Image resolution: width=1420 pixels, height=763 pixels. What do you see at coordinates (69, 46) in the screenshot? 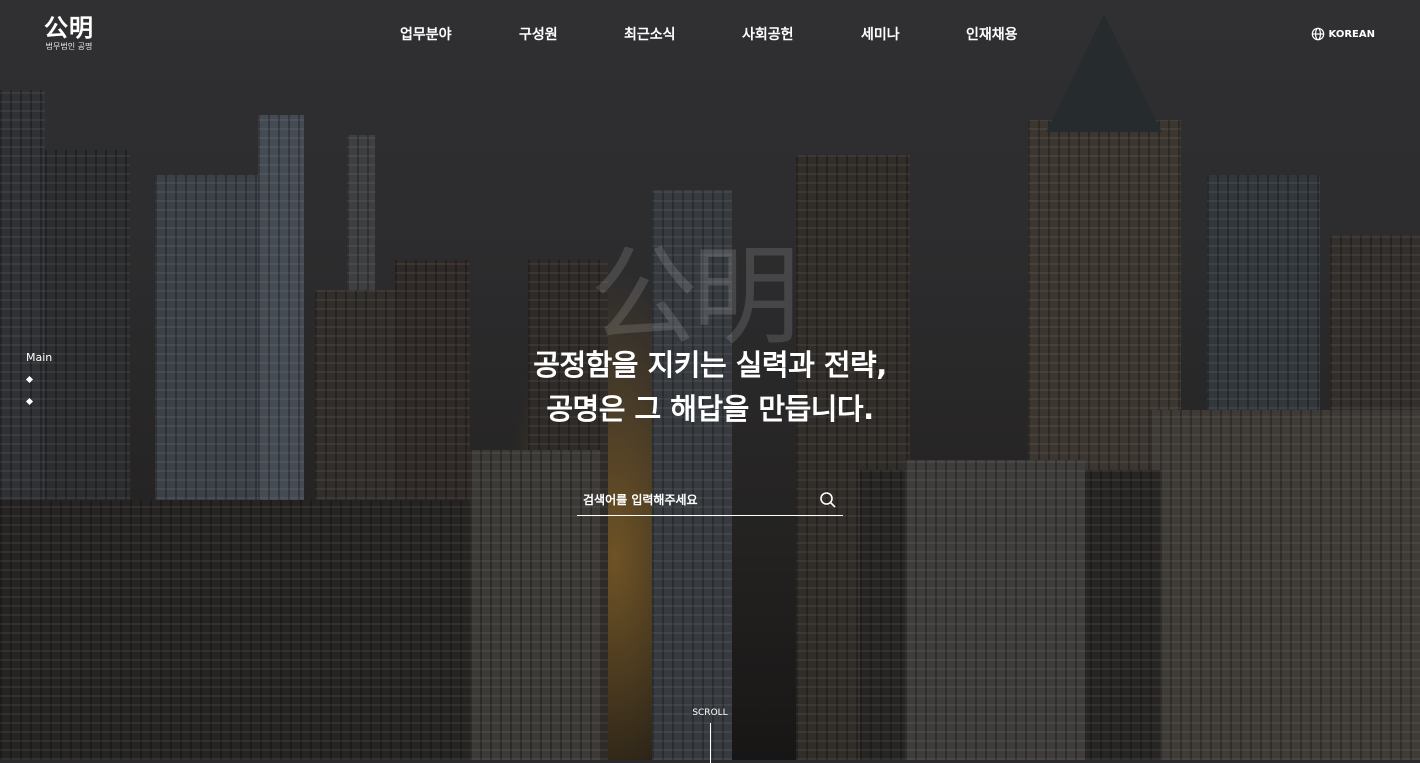
I see `logo-subtitle: 법무법인 공명` at bounding box center [69, 46].